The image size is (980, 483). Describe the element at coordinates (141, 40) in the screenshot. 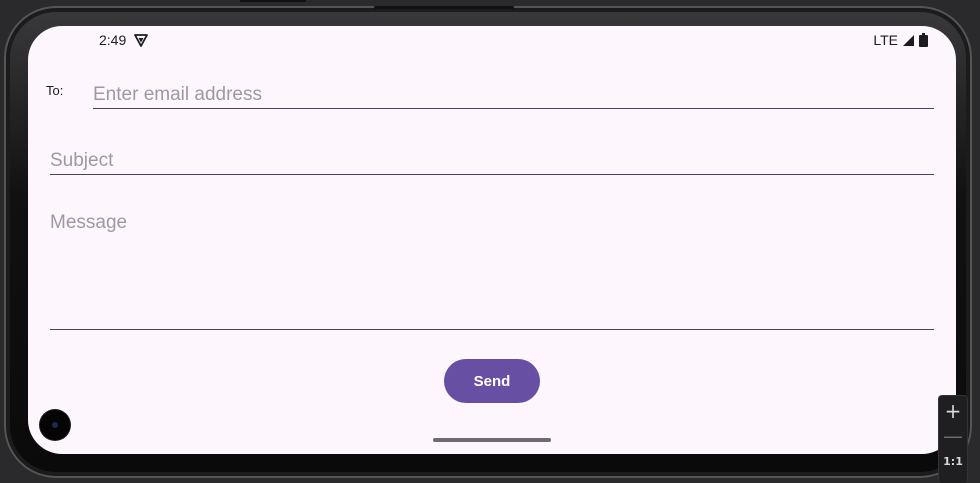

I see `vpn-key-icon` at that location.